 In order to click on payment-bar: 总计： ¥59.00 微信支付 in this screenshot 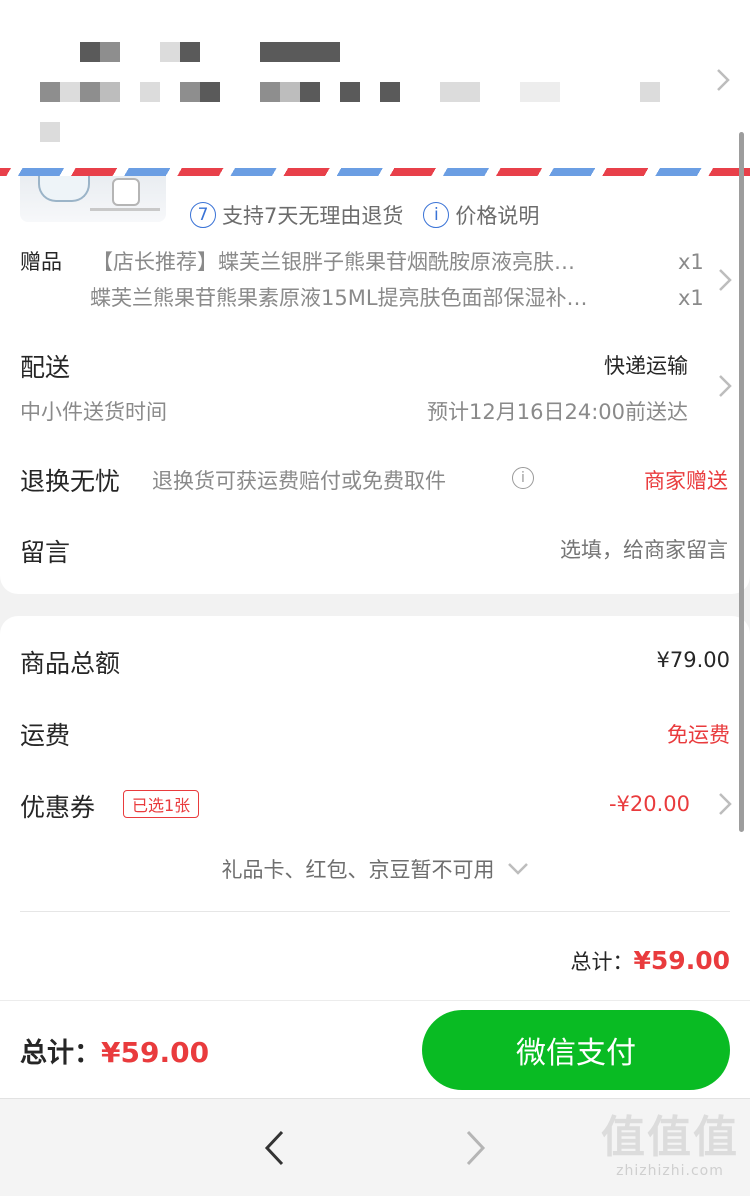, I will do `click(375, 1049)`.